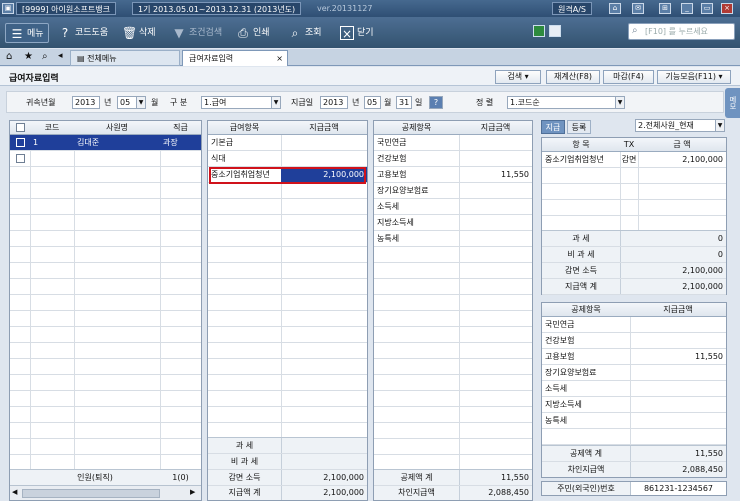 This screenshot has width=740, height=501. Describe the element at coordinates (192, 492) in the screenshot. I see `scroll-right-icon: ▶` at that location.